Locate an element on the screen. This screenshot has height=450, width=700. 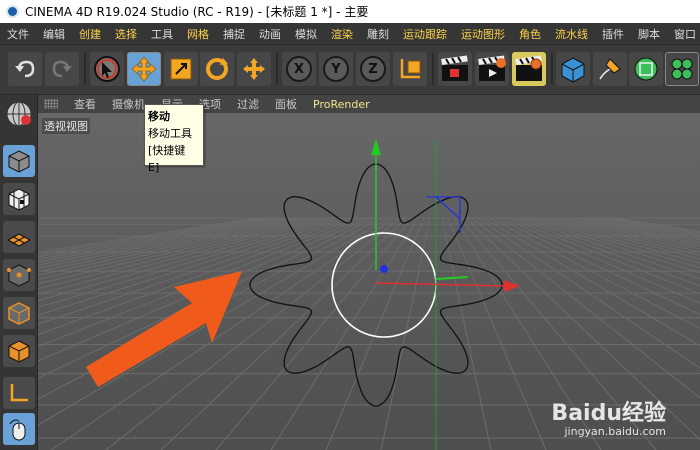
polygons-mode-button is located at coordinates (19, 351).